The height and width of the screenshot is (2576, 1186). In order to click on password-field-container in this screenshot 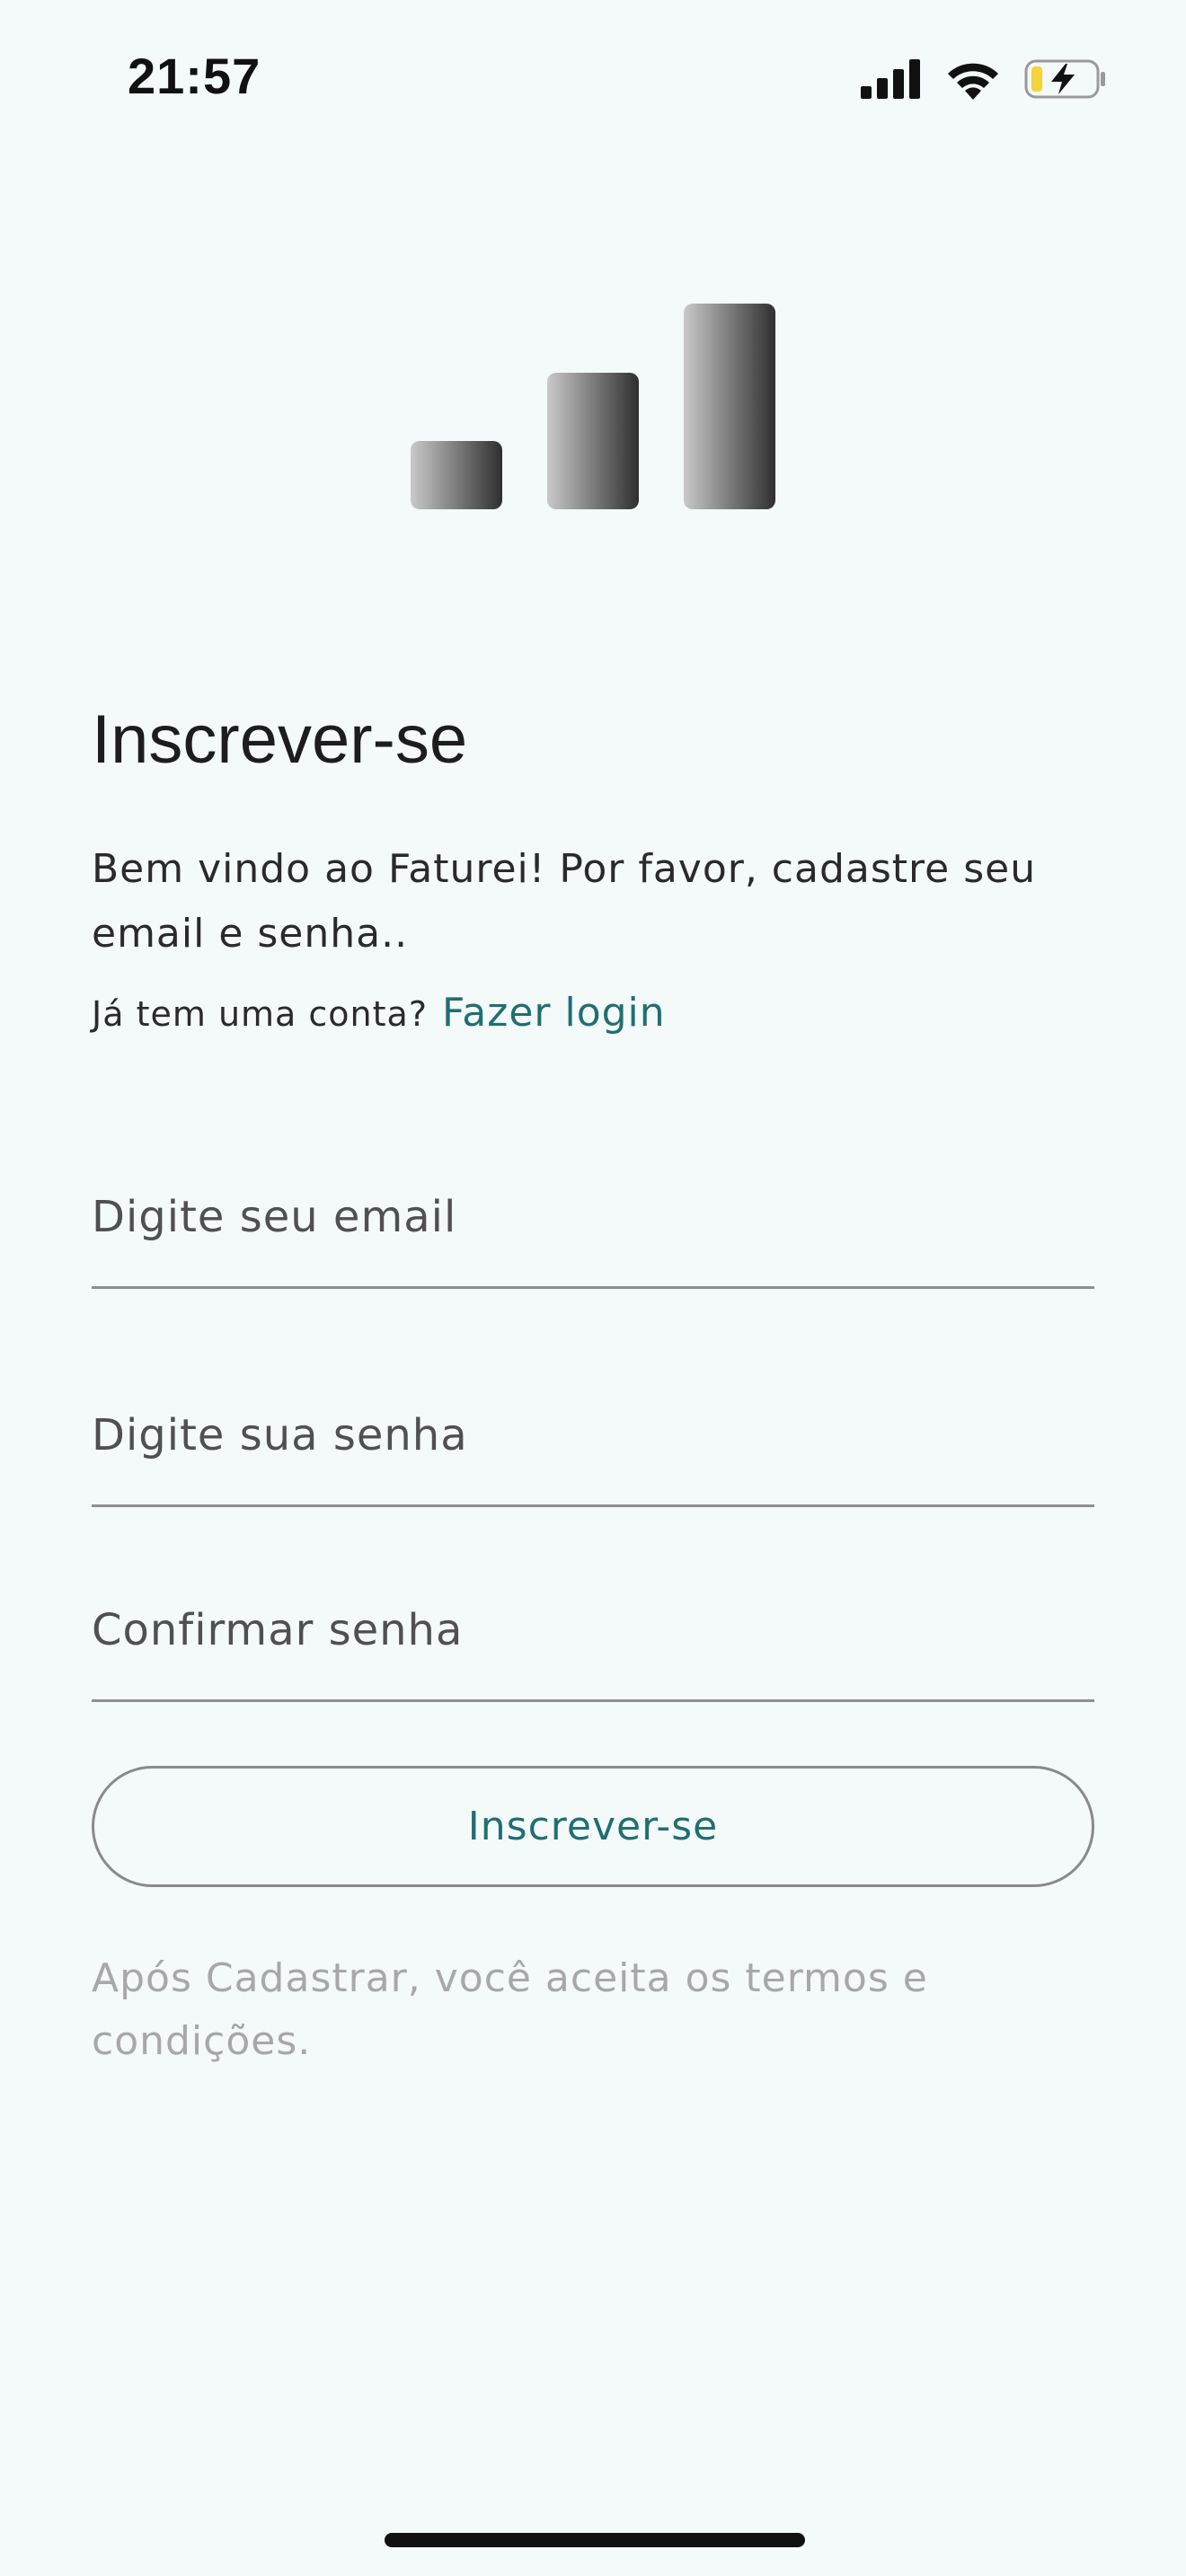, I will do `click(593, 1444)`.